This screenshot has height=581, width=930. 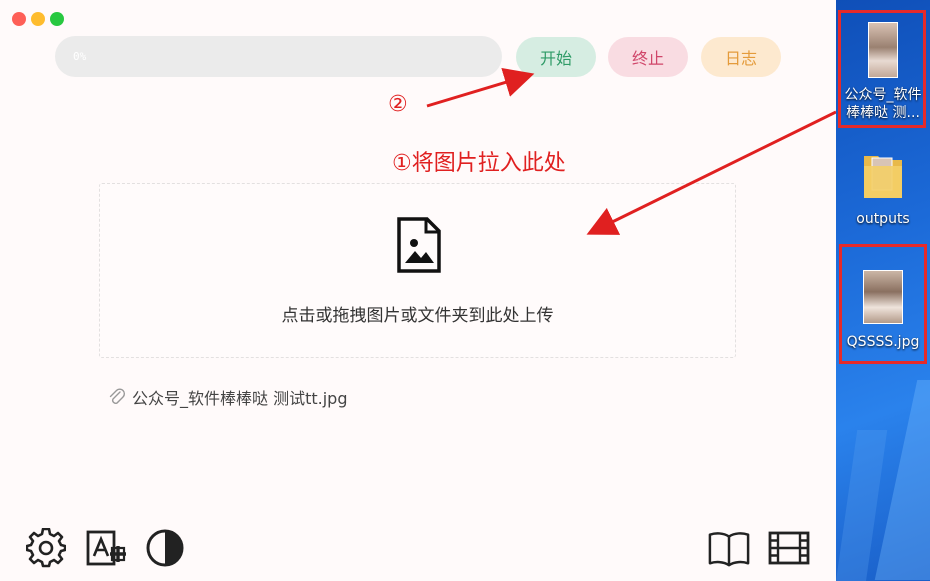 What do you see at coordinates (19, 19) in the screenshot?
I see `close-window-button` at bounding box center [19, 19].